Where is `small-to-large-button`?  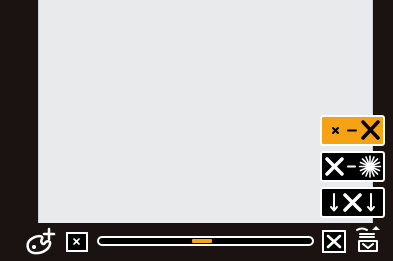 small-to-large-button is located at coordinates (352, 130).